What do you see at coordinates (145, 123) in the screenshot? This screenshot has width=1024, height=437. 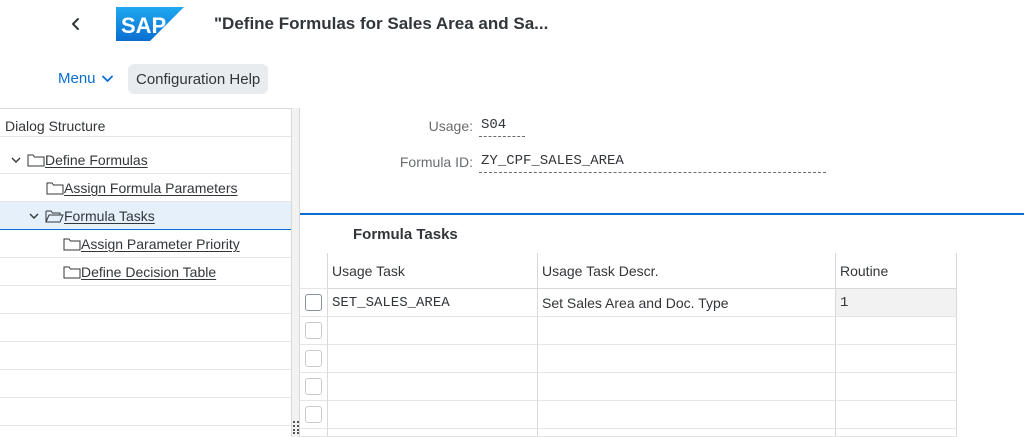 I see `dialog-structure-header-row: Dialog Structure` at bounding box center [145, 123].